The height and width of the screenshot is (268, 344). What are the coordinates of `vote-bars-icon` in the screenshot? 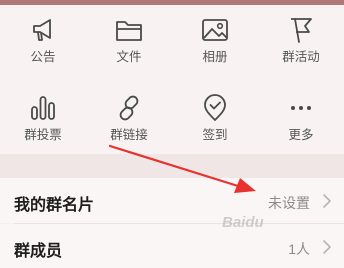 It's located at (43, 108).